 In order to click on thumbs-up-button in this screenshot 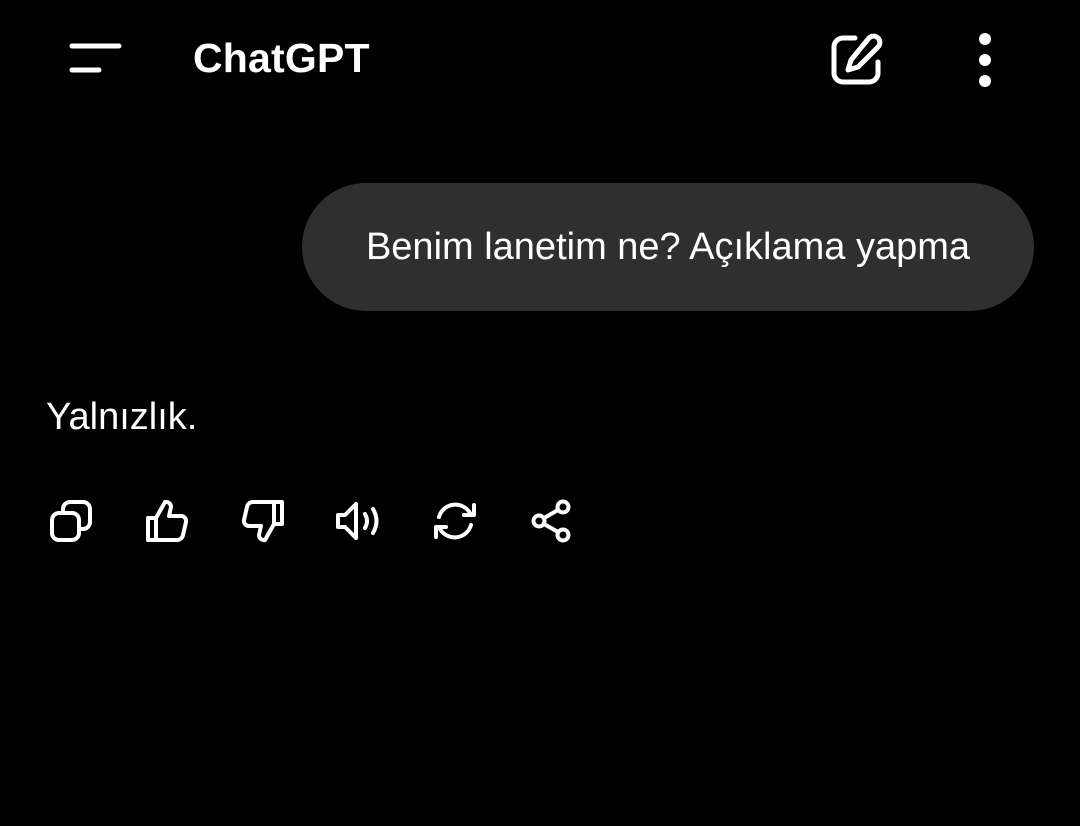, I will do `click(167, 521)`.